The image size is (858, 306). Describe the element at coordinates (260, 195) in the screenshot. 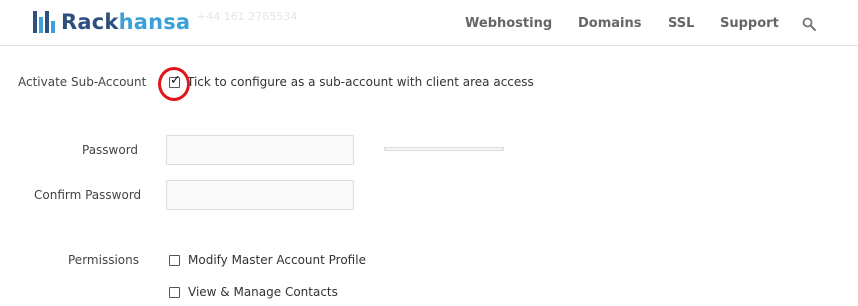

I see `confirm-password-input` at that location.